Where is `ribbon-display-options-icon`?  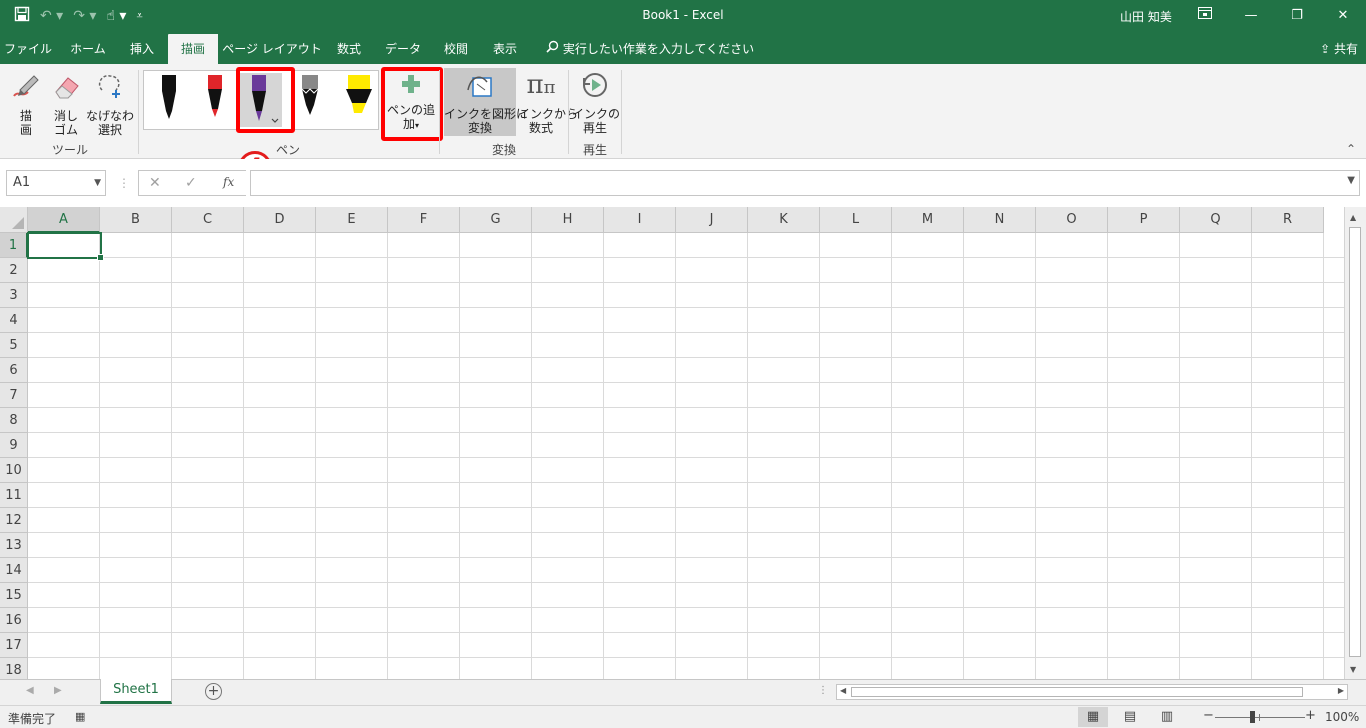 ribbon-display-options-icon is located at coordinates (1205, 16).